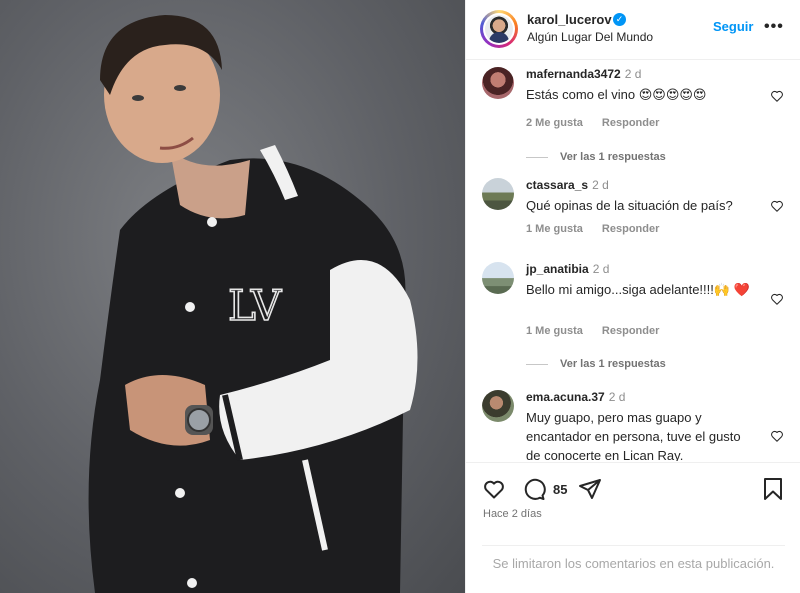  I want to click on comment-text: Qué opinas de la situación de país?, so click(629, 205).